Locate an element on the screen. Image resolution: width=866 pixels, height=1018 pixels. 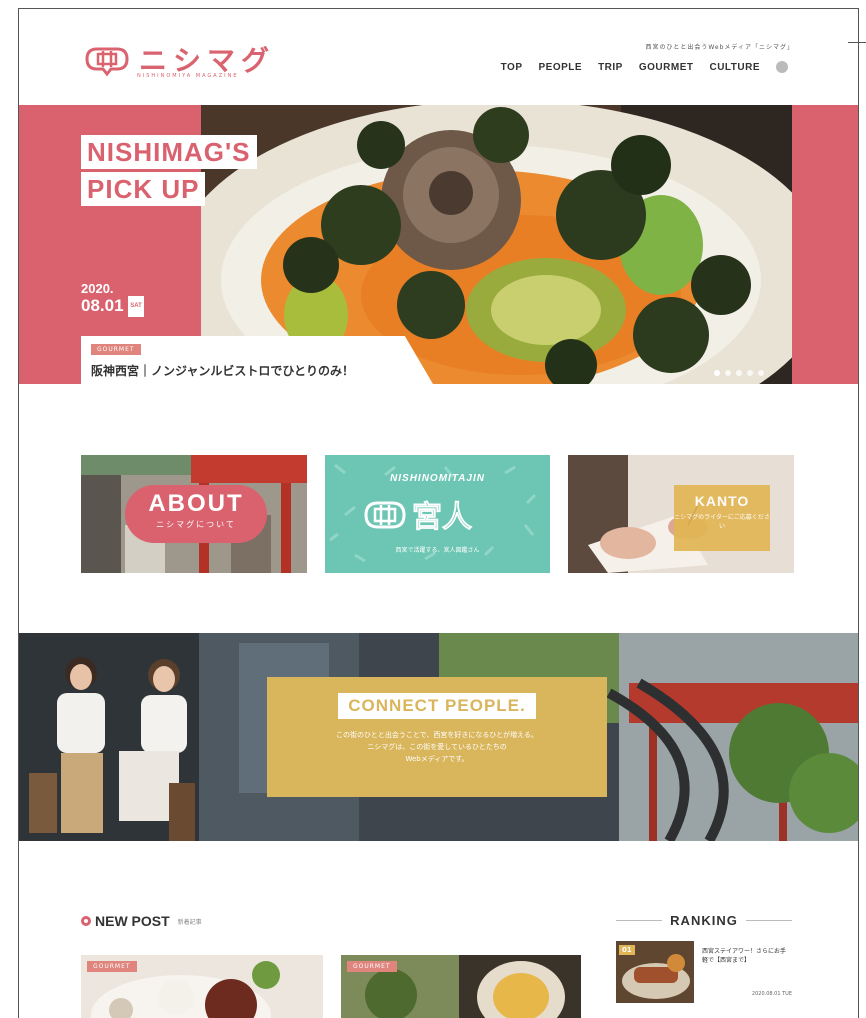
pickup-line-2: PICK UP is located at coordinates (143, 189).